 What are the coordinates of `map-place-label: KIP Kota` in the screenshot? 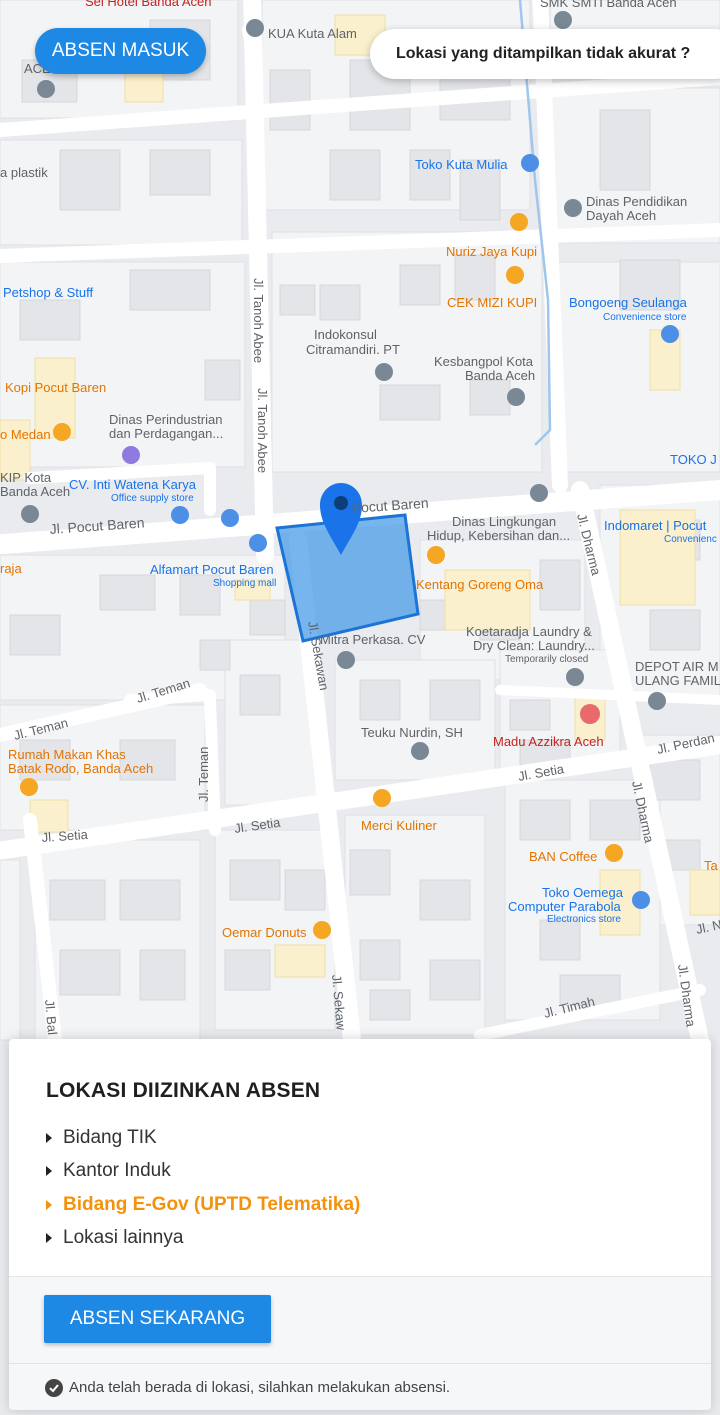 It's located at (26, 477).